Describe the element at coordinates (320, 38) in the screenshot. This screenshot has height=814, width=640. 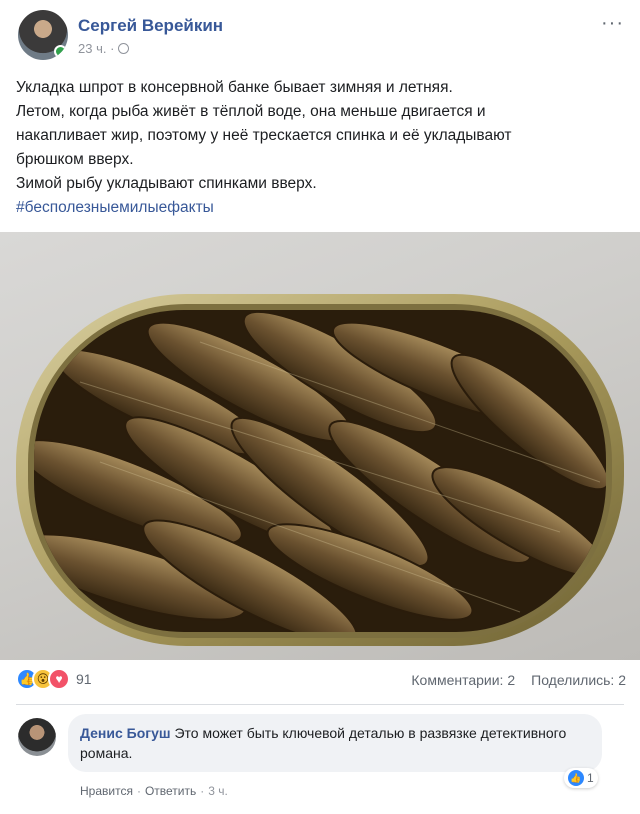
I see `post-header: Сергей Верейкин 23 ч. · ···` at that location.